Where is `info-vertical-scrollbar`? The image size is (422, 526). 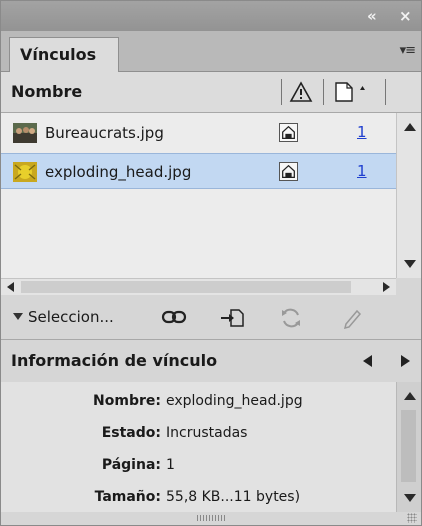
info-vertical-scrollbar is located at coordinates (408, 447).